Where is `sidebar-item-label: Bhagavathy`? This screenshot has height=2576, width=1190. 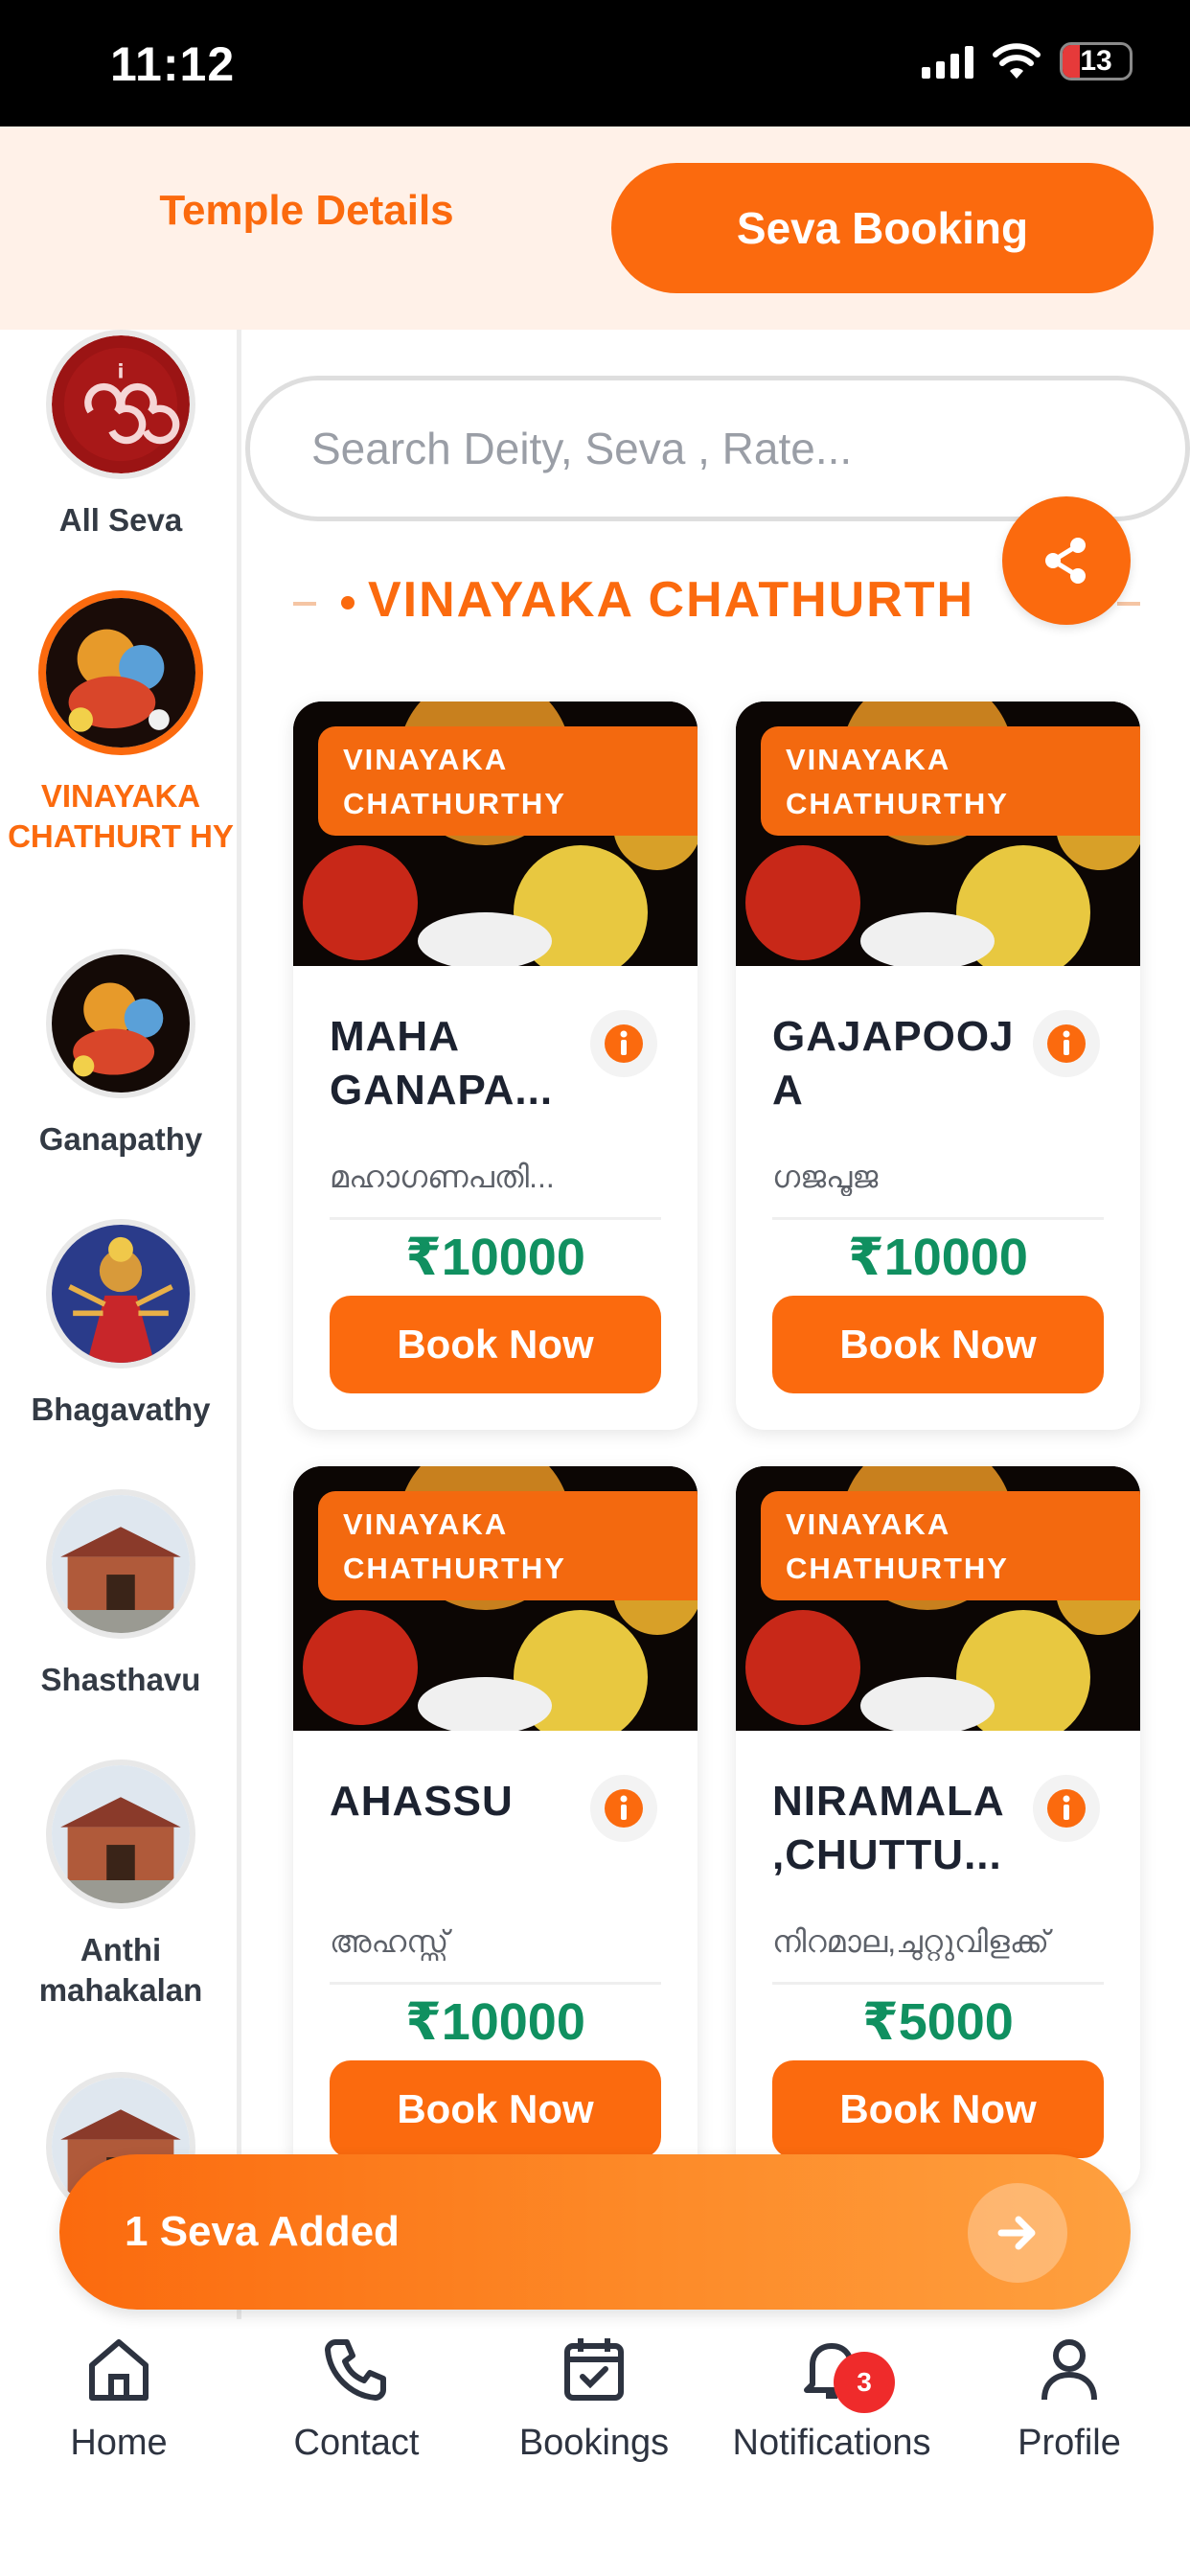 sidebar-item-label: Bhagavathy is located at coordinates (121, 1410).